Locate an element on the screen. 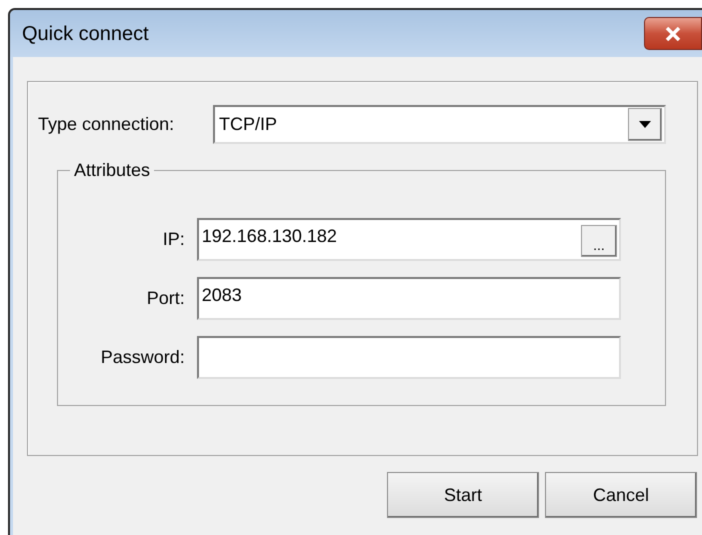 The width and height of the screenshot is (702, 535). input-field: 2083 is located at coordinates (408, 298).